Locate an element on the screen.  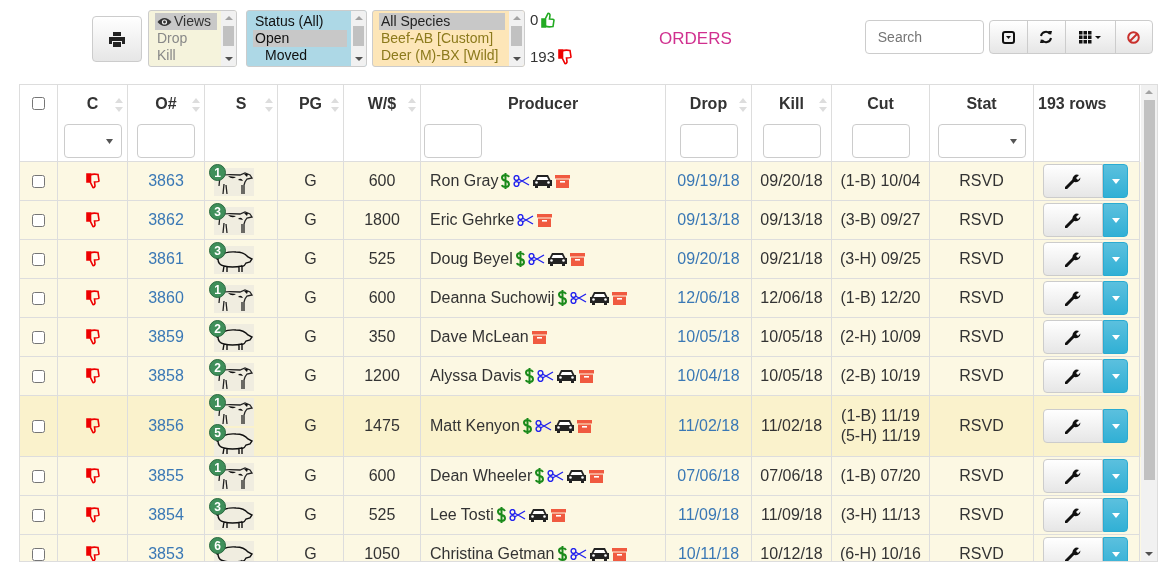
drop-date-link: 10/11/18 is located at coordinates (708, 553).